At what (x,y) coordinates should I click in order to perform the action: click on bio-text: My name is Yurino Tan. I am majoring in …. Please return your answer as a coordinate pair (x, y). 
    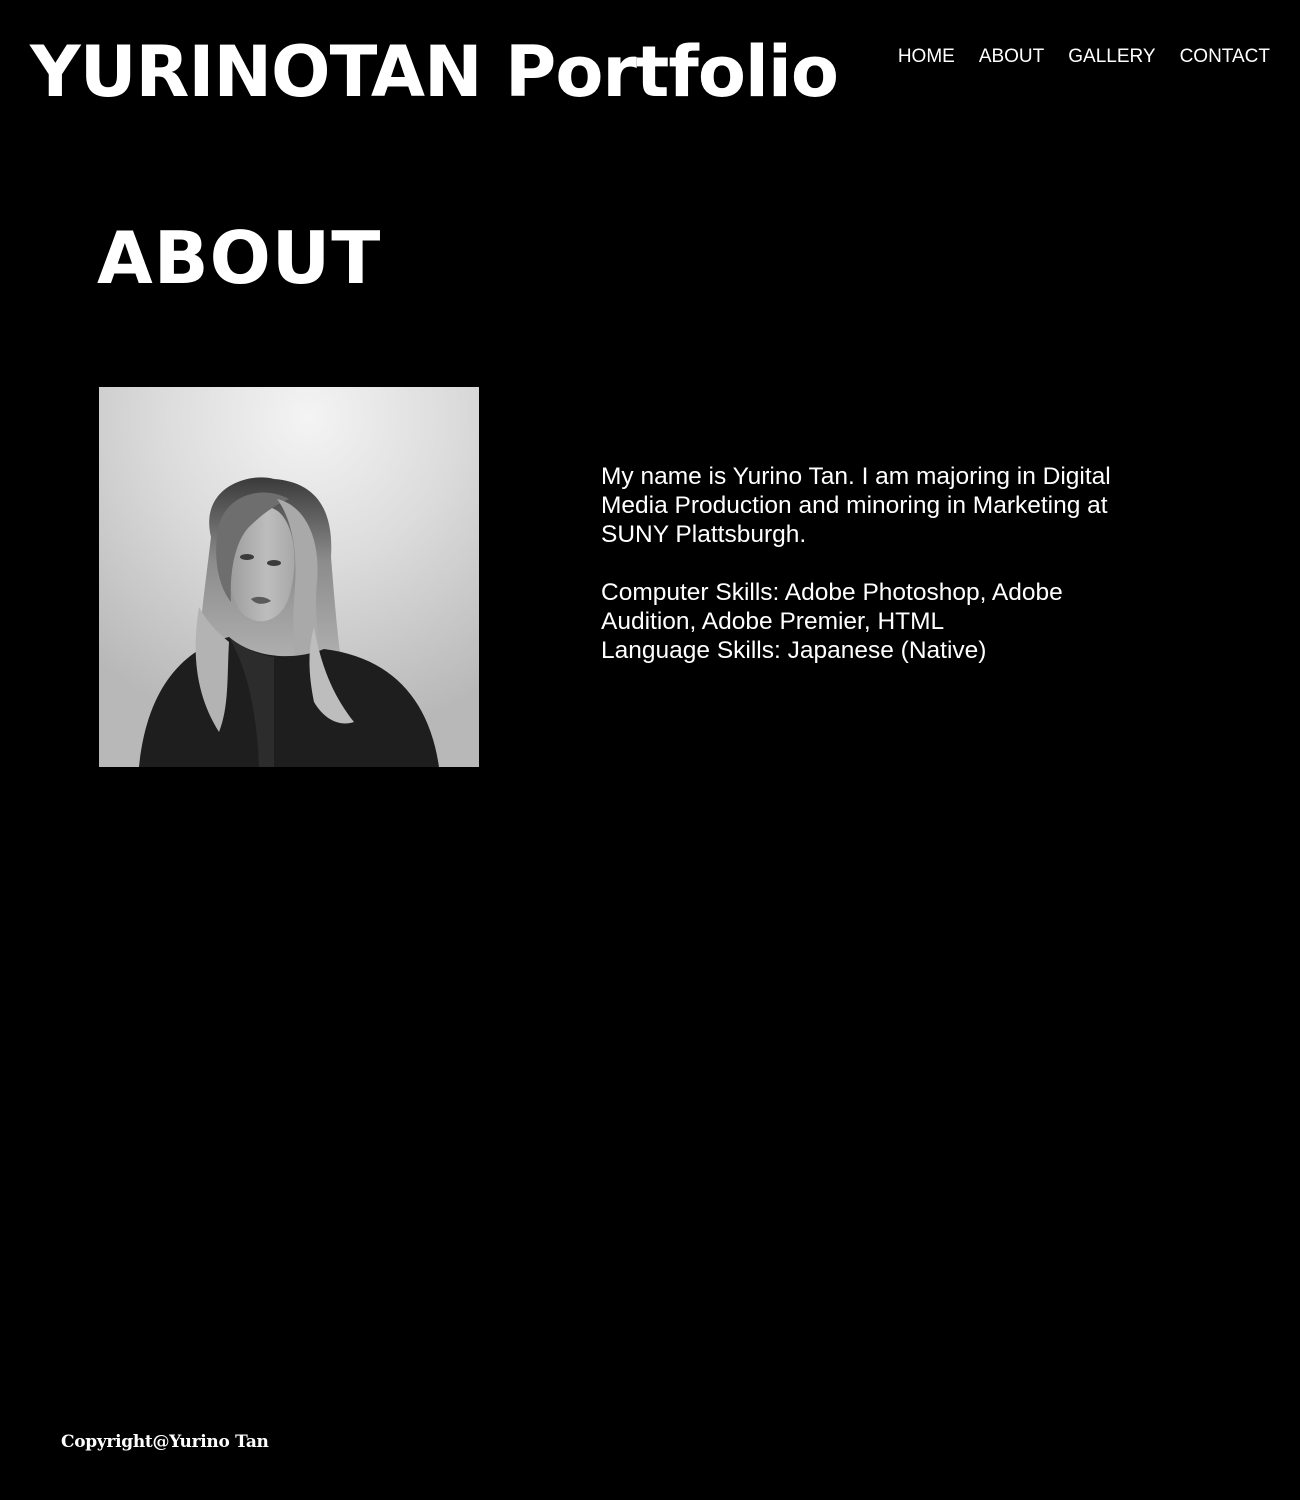
    Looking at the image, I should click on (861, 563).